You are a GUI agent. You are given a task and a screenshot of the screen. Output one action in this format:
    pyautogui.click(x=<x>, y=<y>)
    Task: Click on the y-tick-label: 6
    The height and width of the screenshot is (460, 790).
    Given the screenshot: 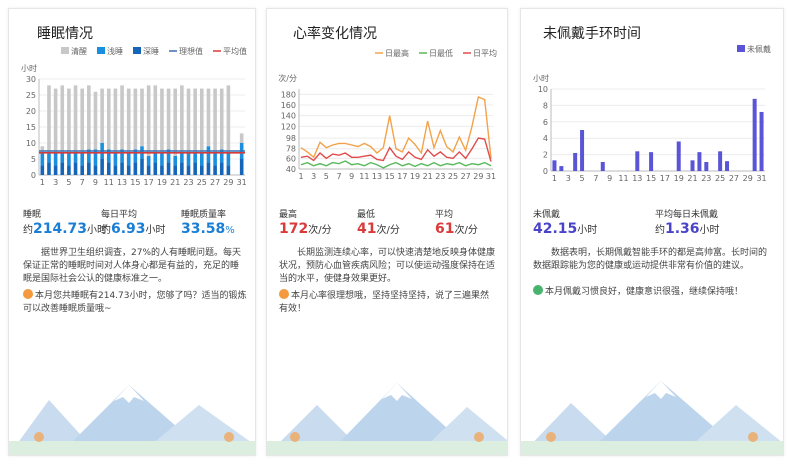 What is the action you would take?
    pyautogui.click(x=545, y=122)
    